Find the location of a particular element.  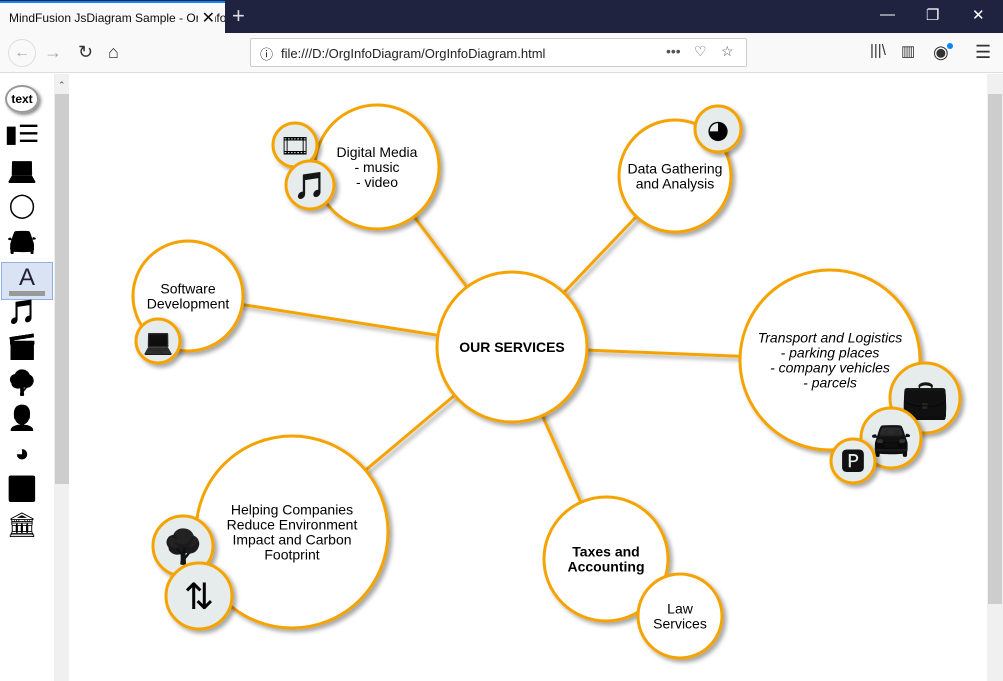

car-icon: 🚘 is located at coordinates (22, 241).